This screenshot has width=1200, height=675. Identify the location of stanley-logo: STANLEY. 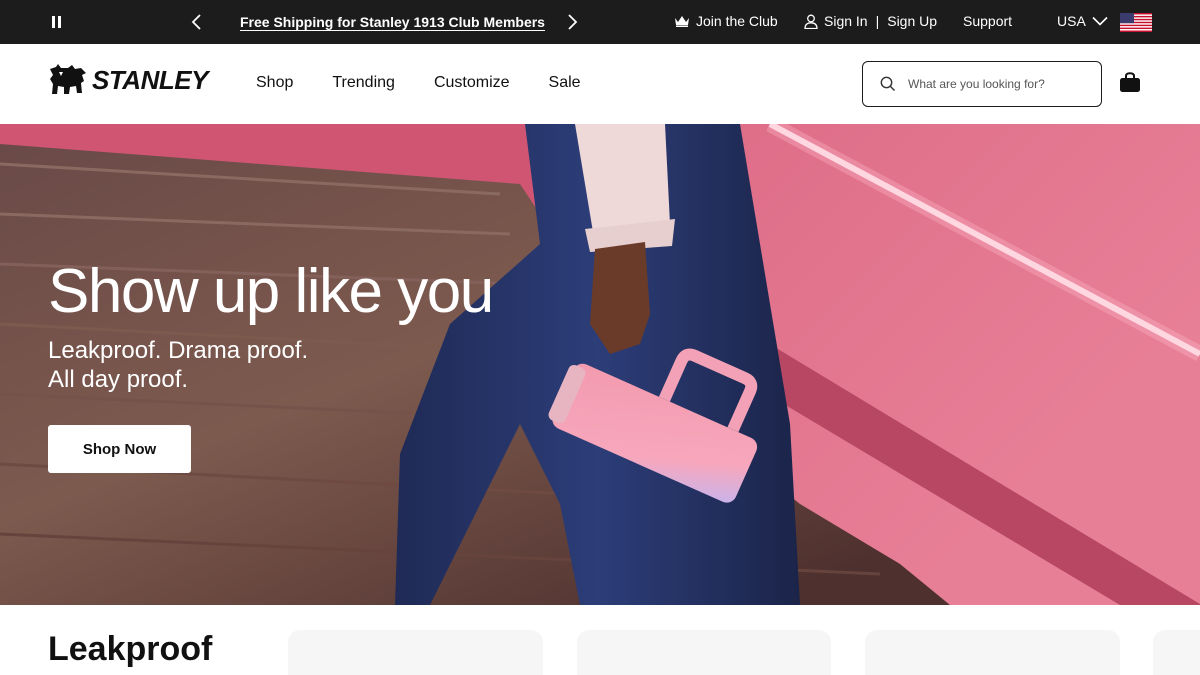
(138, 80).